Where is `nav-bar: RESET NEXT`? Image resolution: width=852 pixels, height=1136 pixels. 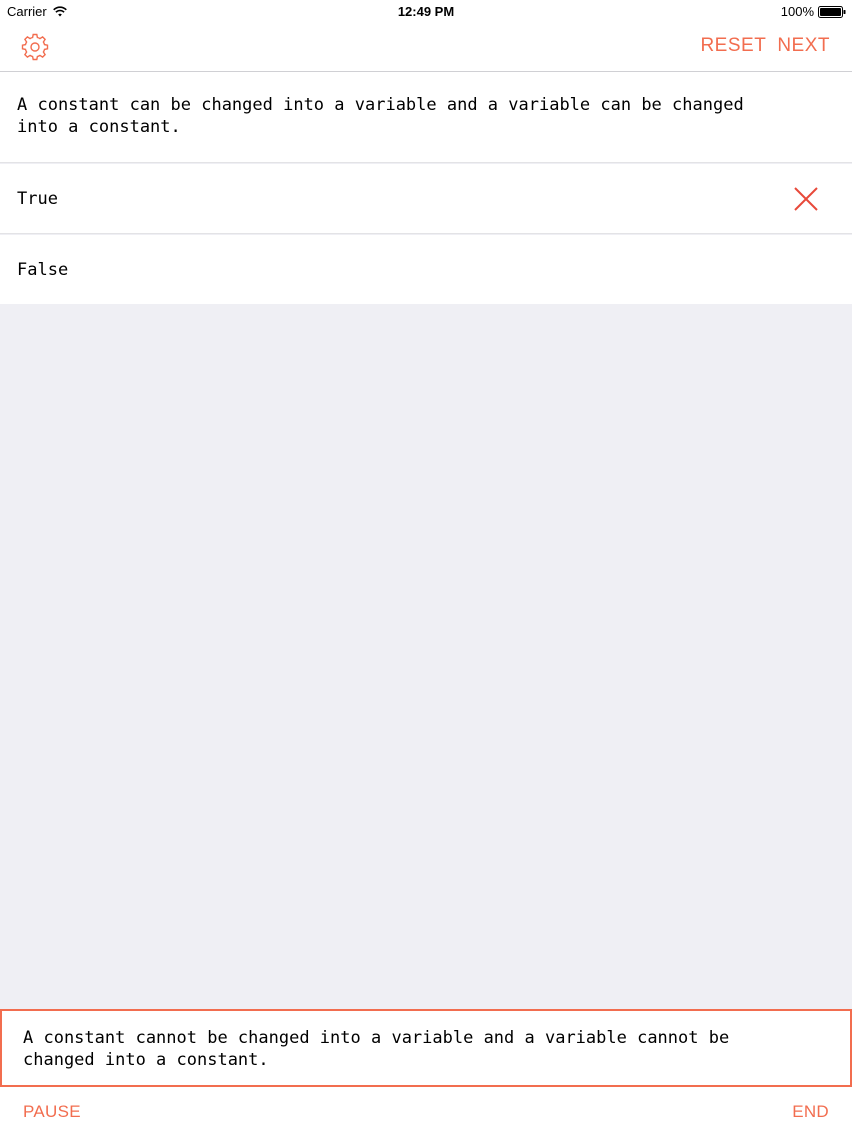
nav-bar: RESET NEXT is located at coordinates (426, 48).